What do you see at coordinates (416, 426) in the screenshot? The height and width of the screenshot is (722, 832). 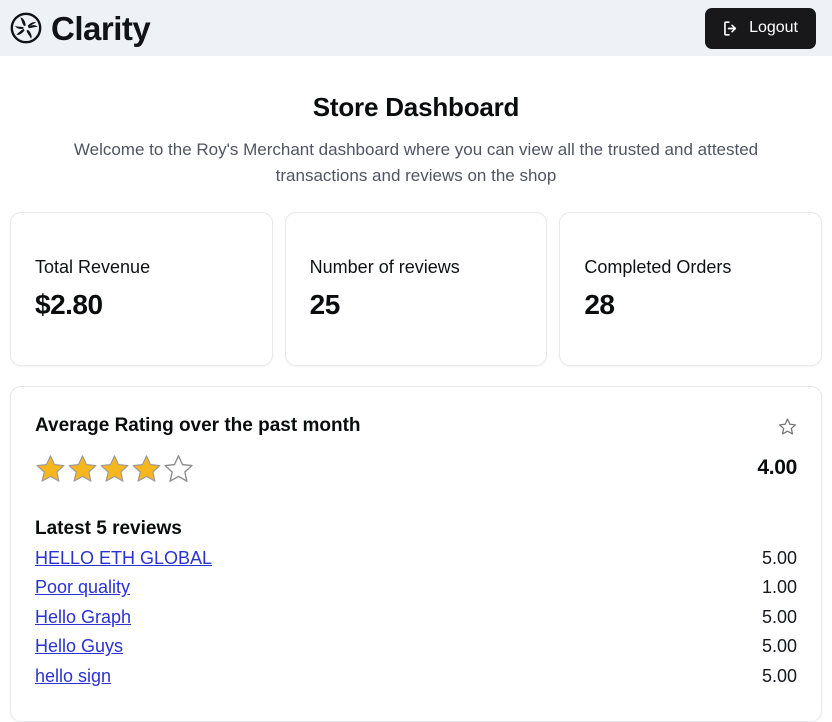 I see `panel-header: Average Rating over the past month` at bounding box center [416, 426].